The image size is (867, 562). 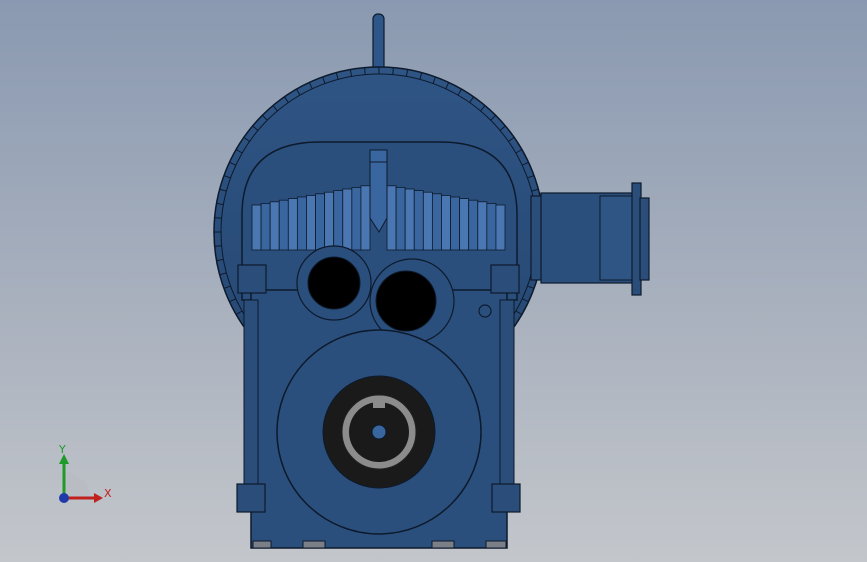 I want to click on x-axis-arrow-icon, so click(x=98, y=498).